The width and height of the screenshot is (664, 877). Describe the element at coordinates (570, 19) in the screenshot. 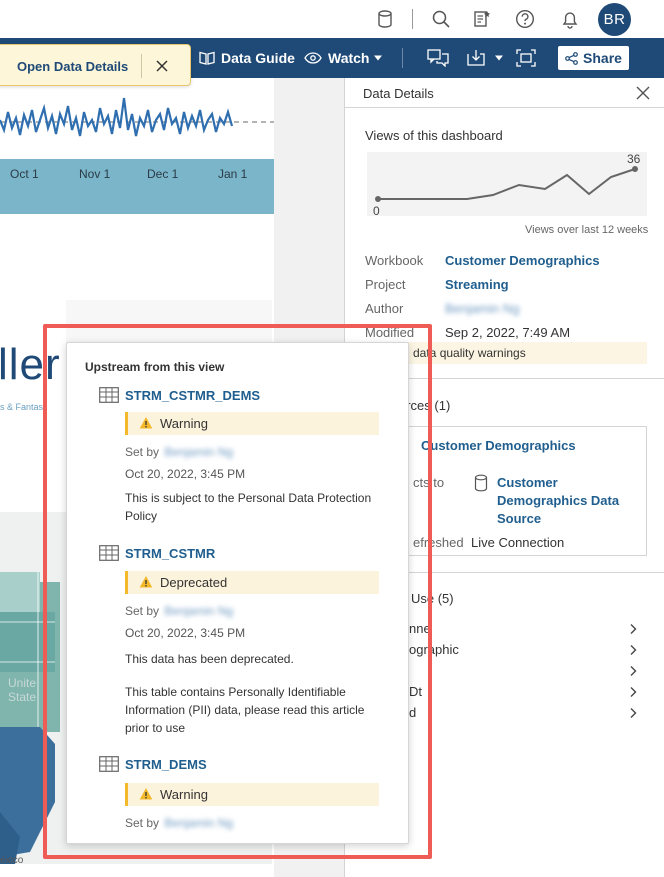

I see `bell-icon` at that location.